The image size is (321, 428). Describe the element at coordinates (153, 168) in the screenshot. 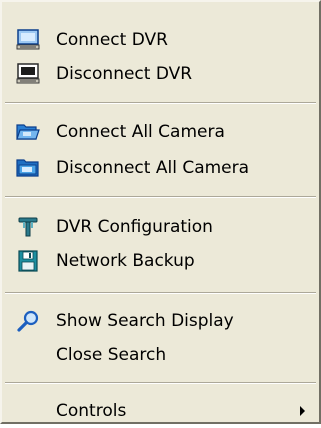

I see `menu-item-label: Disconnect All Camera` at that location.